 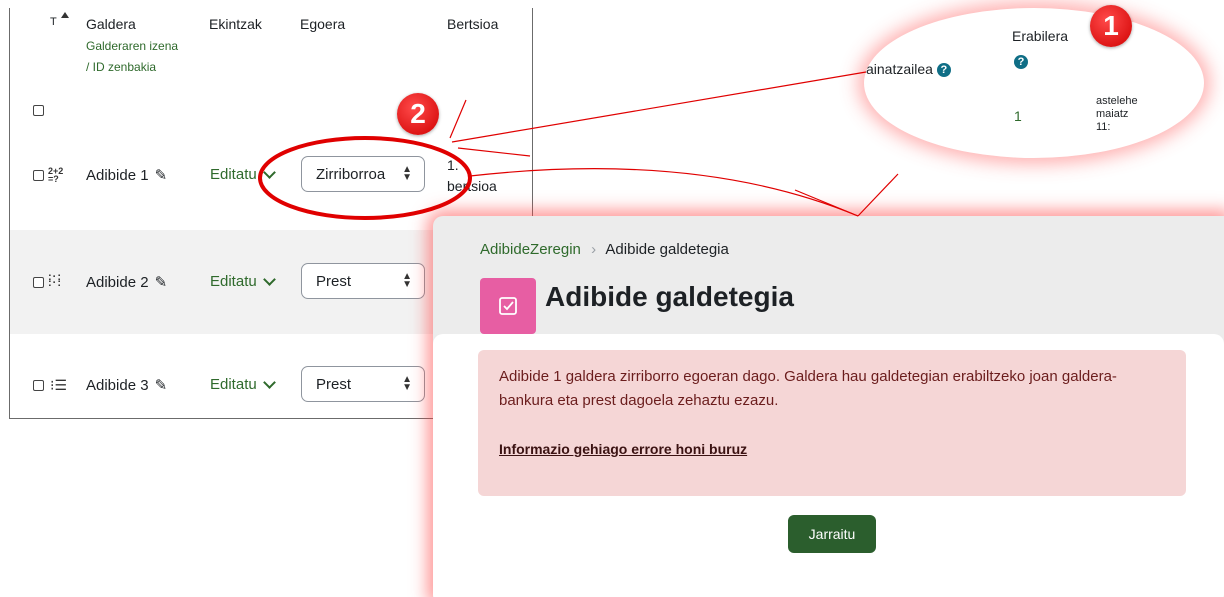 I want to click on status-select: Zirriborroa ▲ ▼, so click(x=363, y=174).